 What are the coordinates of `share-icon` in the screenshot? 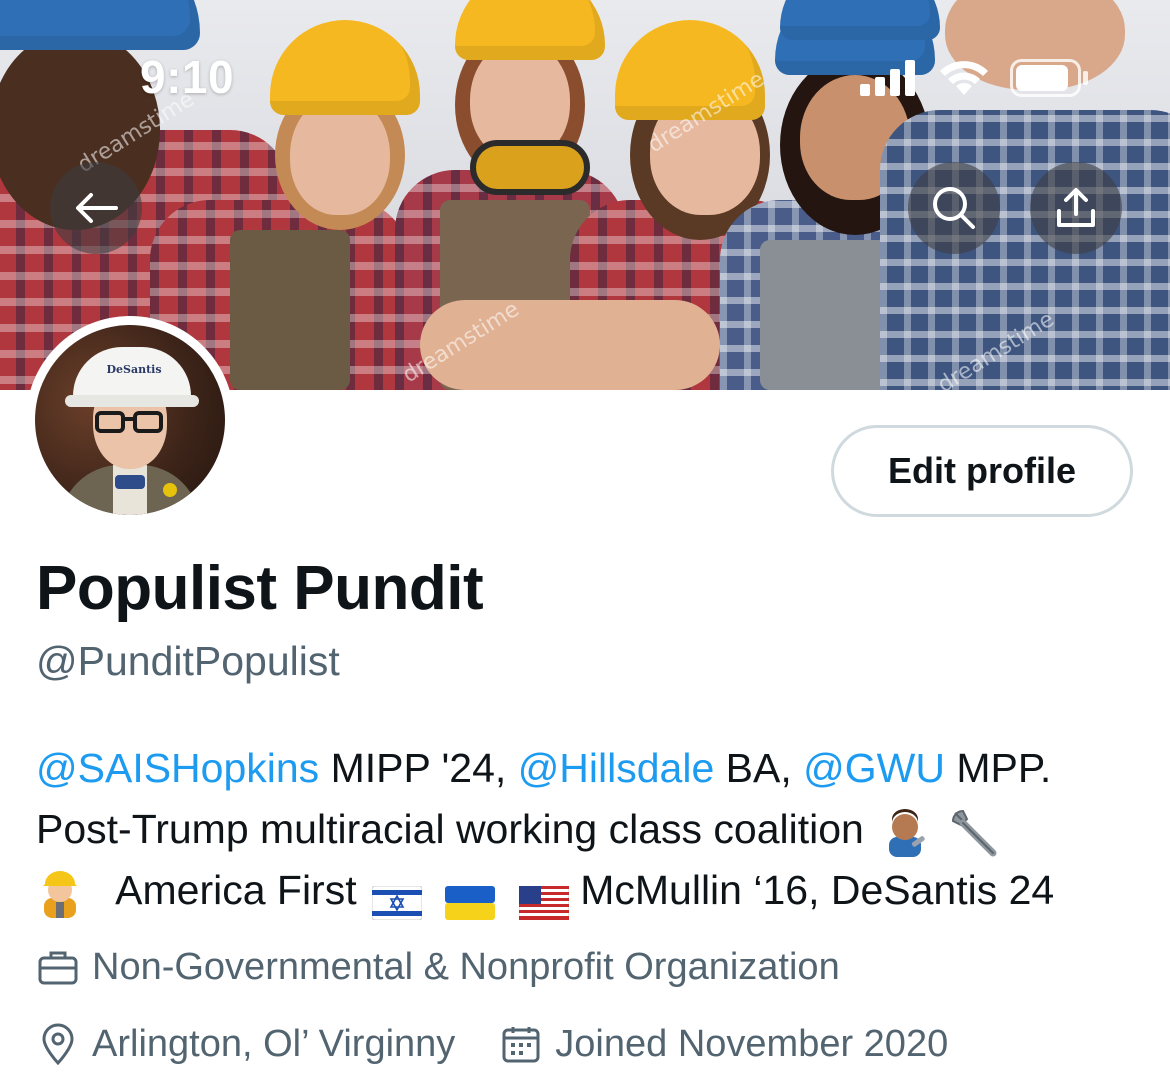 It's located at (1076, 207).